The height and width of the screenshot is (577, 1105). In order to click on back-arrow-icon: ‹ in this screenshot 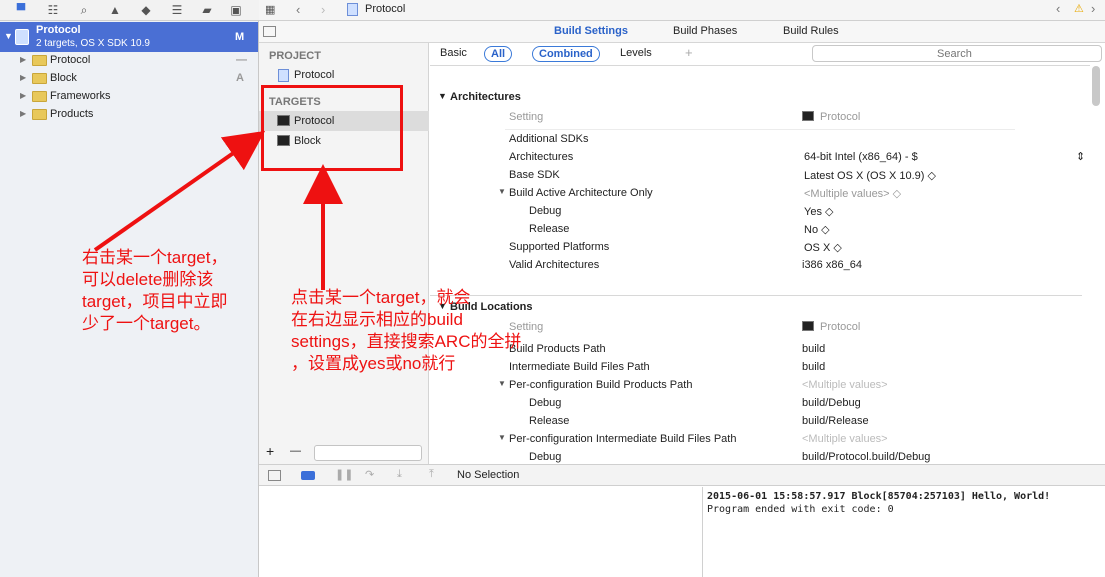, I will do `click(298, 9)`.